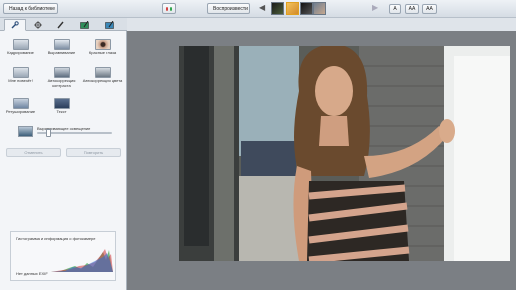  I want to click on text-abc-icon, so click(61, 103).